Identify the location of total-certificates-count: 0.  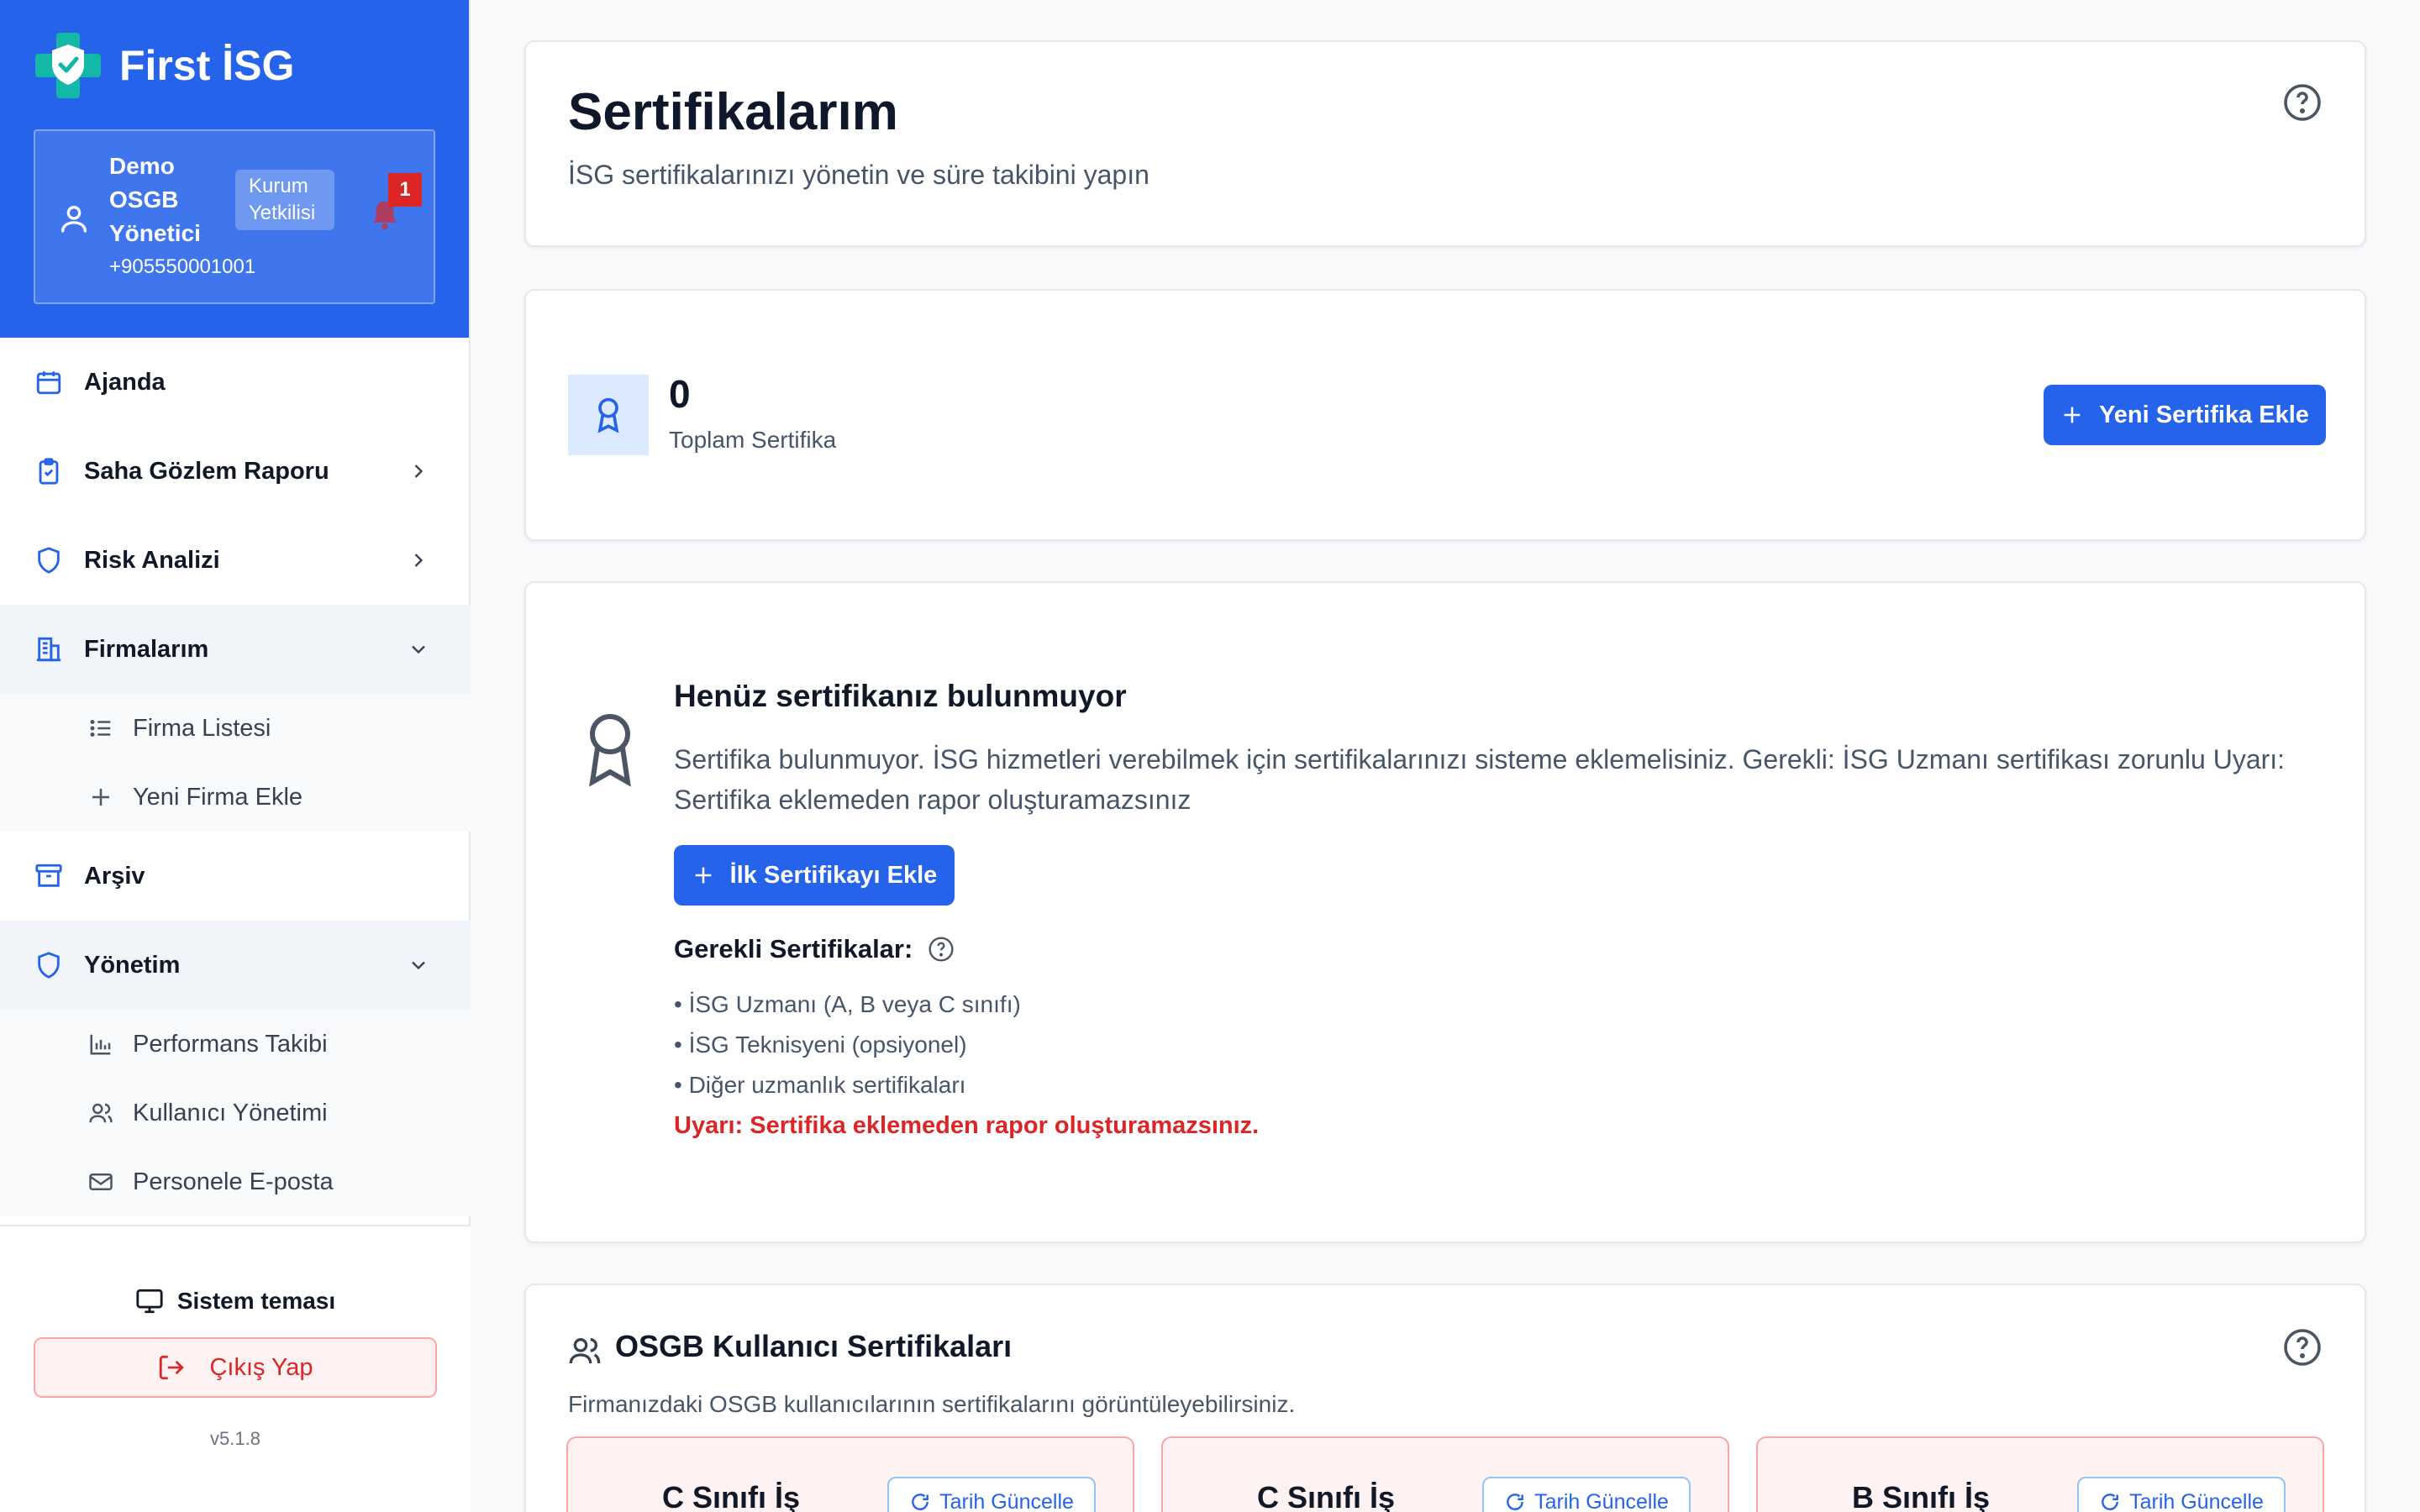
(680, 394).